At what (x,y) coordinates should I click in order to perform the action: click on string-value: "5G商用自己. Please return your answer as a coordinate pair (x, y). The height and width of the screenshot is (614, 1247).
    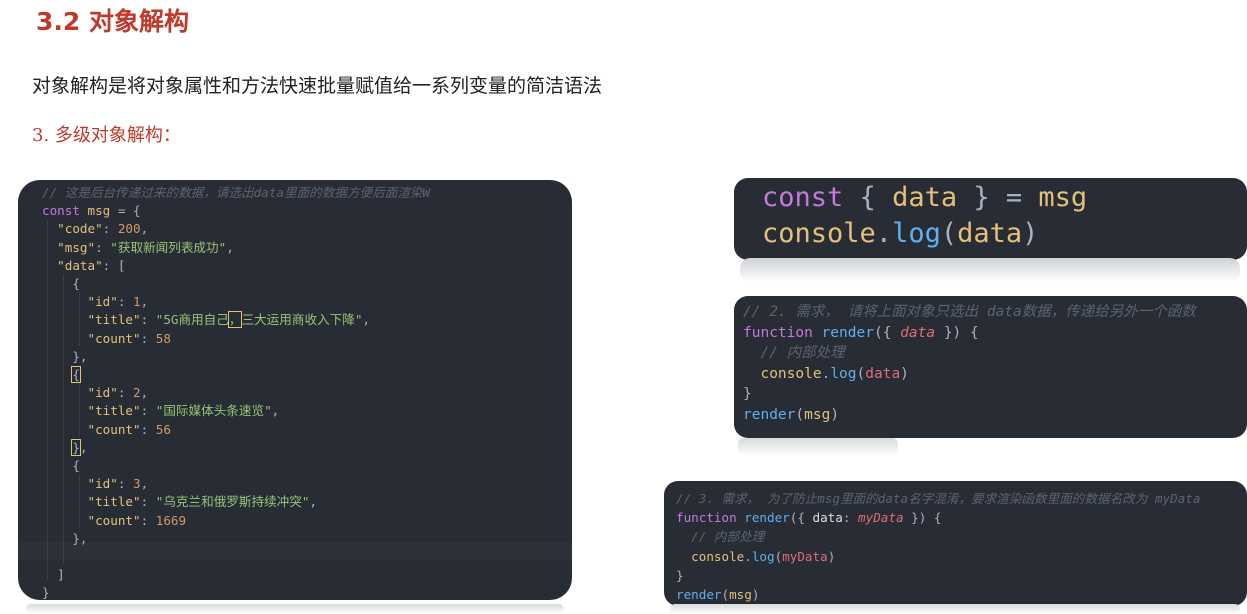
    Looking at the image, I should click on (192, 320).